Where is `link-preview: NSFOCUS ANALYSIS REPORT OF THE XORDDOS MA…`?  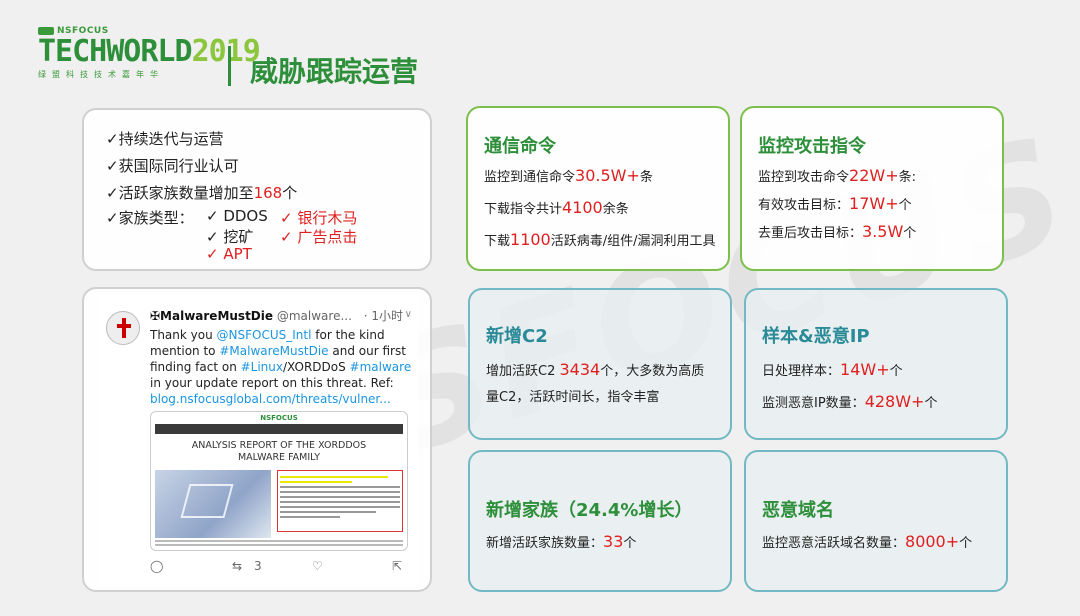 link-preview: NSFOCUS ANALYSIS REPORT OF THE XORDDOS MA… is located at coordinates (279, 481).